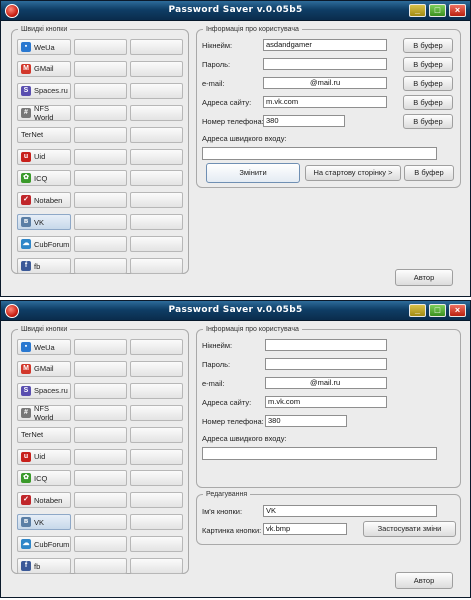  I want to click on copy-email-button: В буфер, so click(428, 83).